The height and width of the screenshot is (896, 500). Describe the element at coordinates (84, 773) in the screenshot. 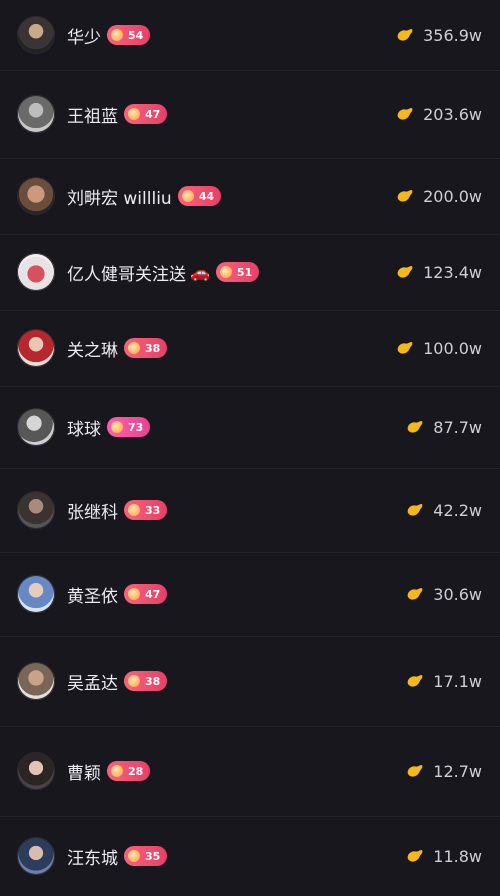

I see `user-name: 曹颖` at that location.